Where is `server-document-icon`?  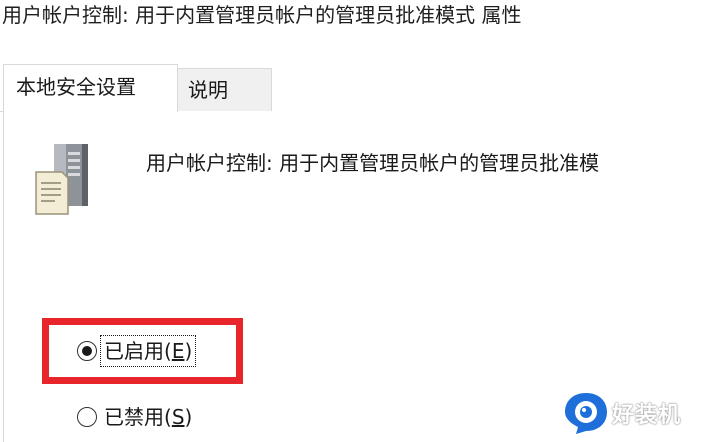
server-document-icon is located at coordinates (64, 179).